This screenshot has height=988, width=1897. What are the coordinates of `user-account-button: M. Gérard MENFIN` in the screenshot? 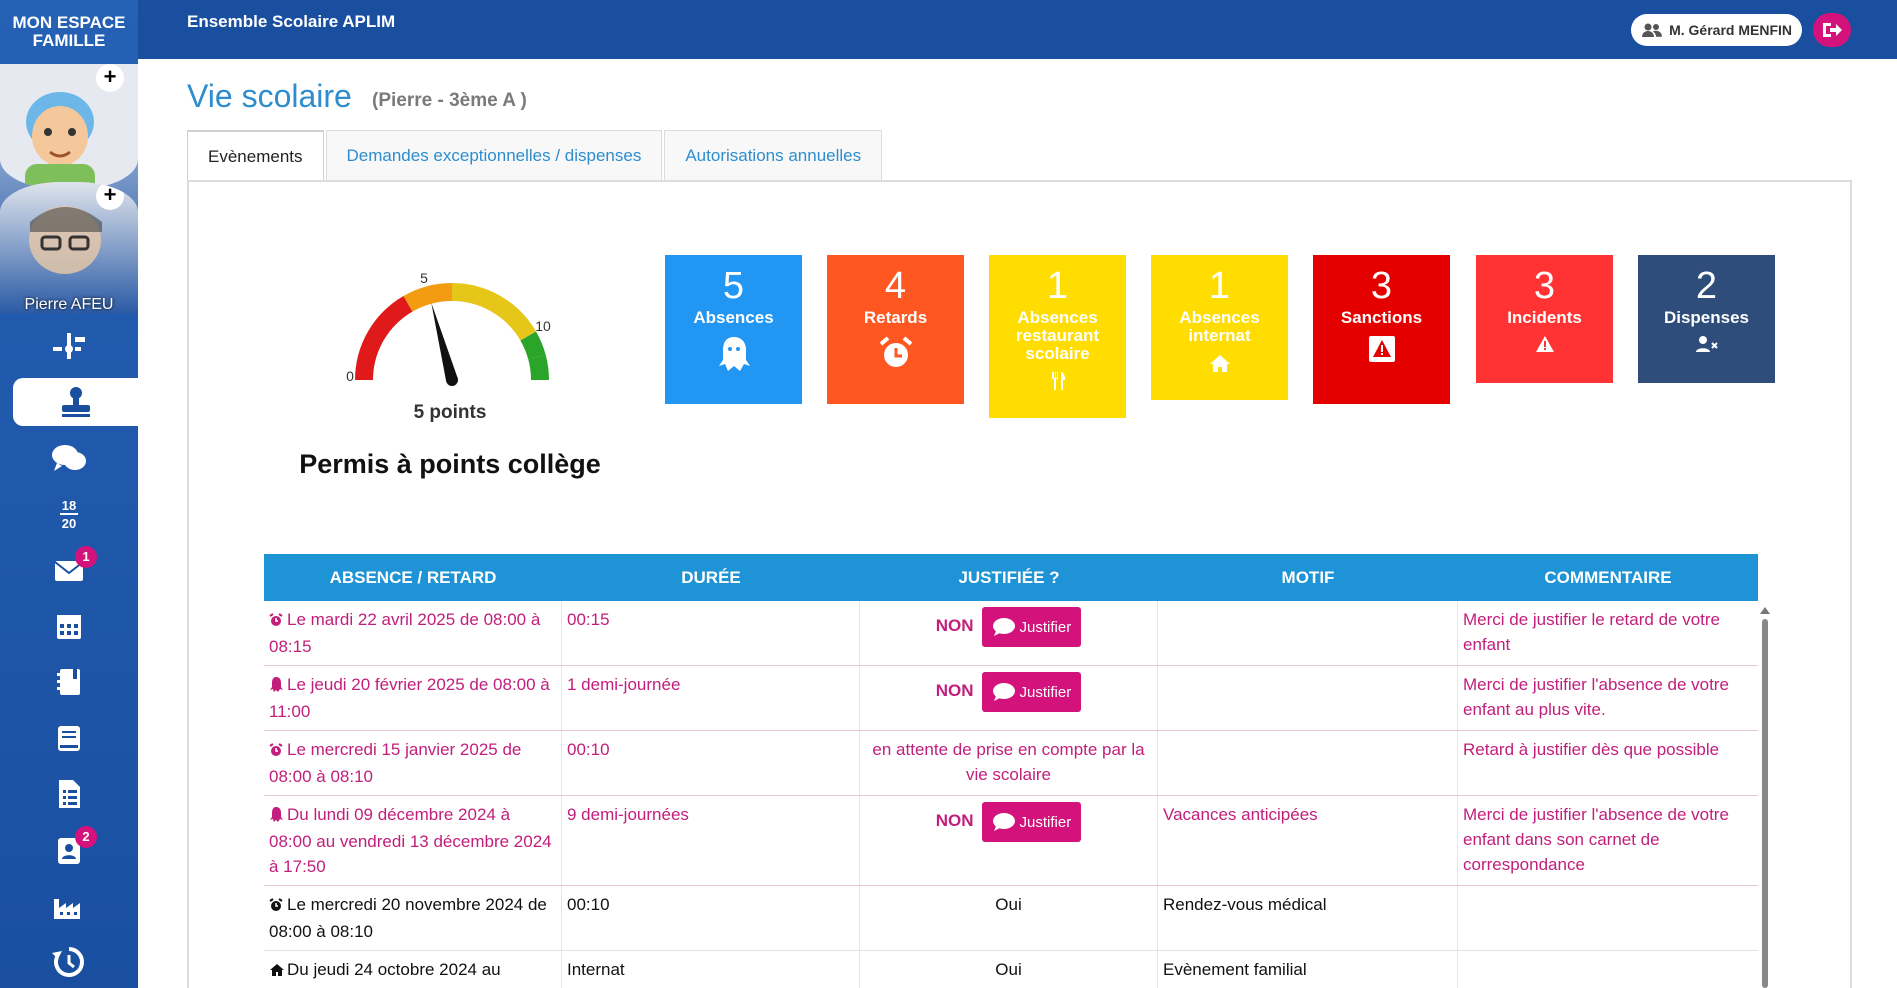 It's located at (1716, 30).